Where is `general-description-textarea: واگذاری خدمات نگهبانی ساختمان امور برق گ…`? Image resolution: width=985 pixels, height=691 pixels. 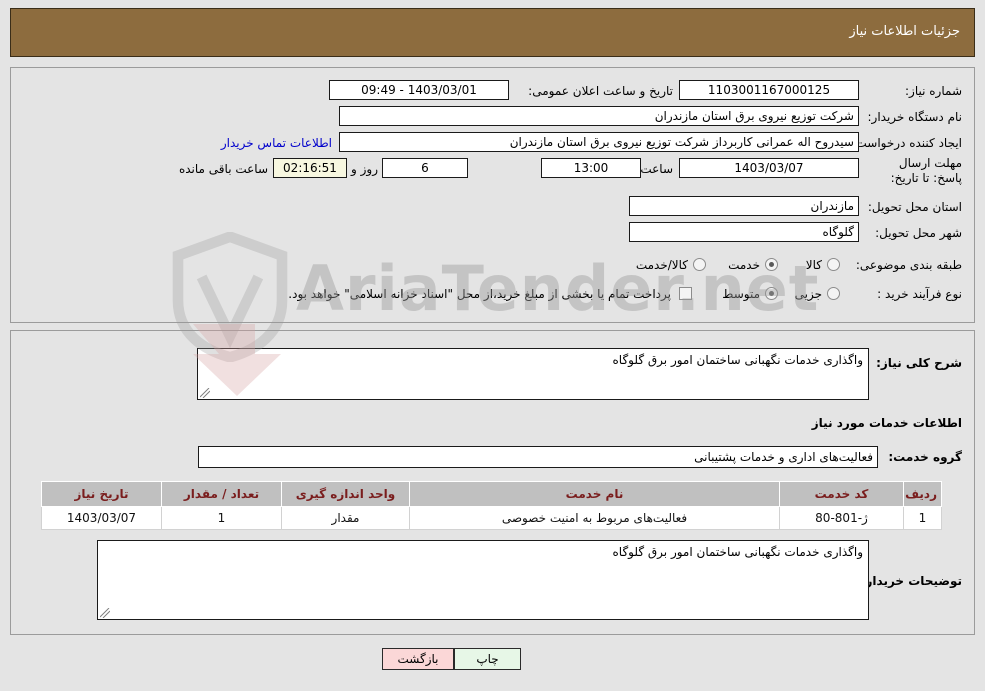
general-description-textarea: واگذاری خدمات نگهبانی ساختمان امور برق گ… is located at coordinates (533, 374).